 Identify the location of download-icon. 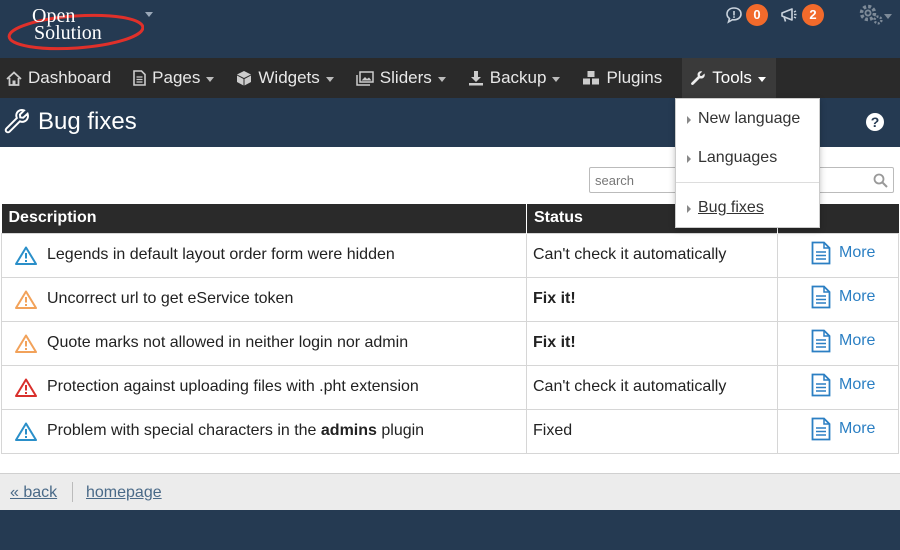
(475, 78).